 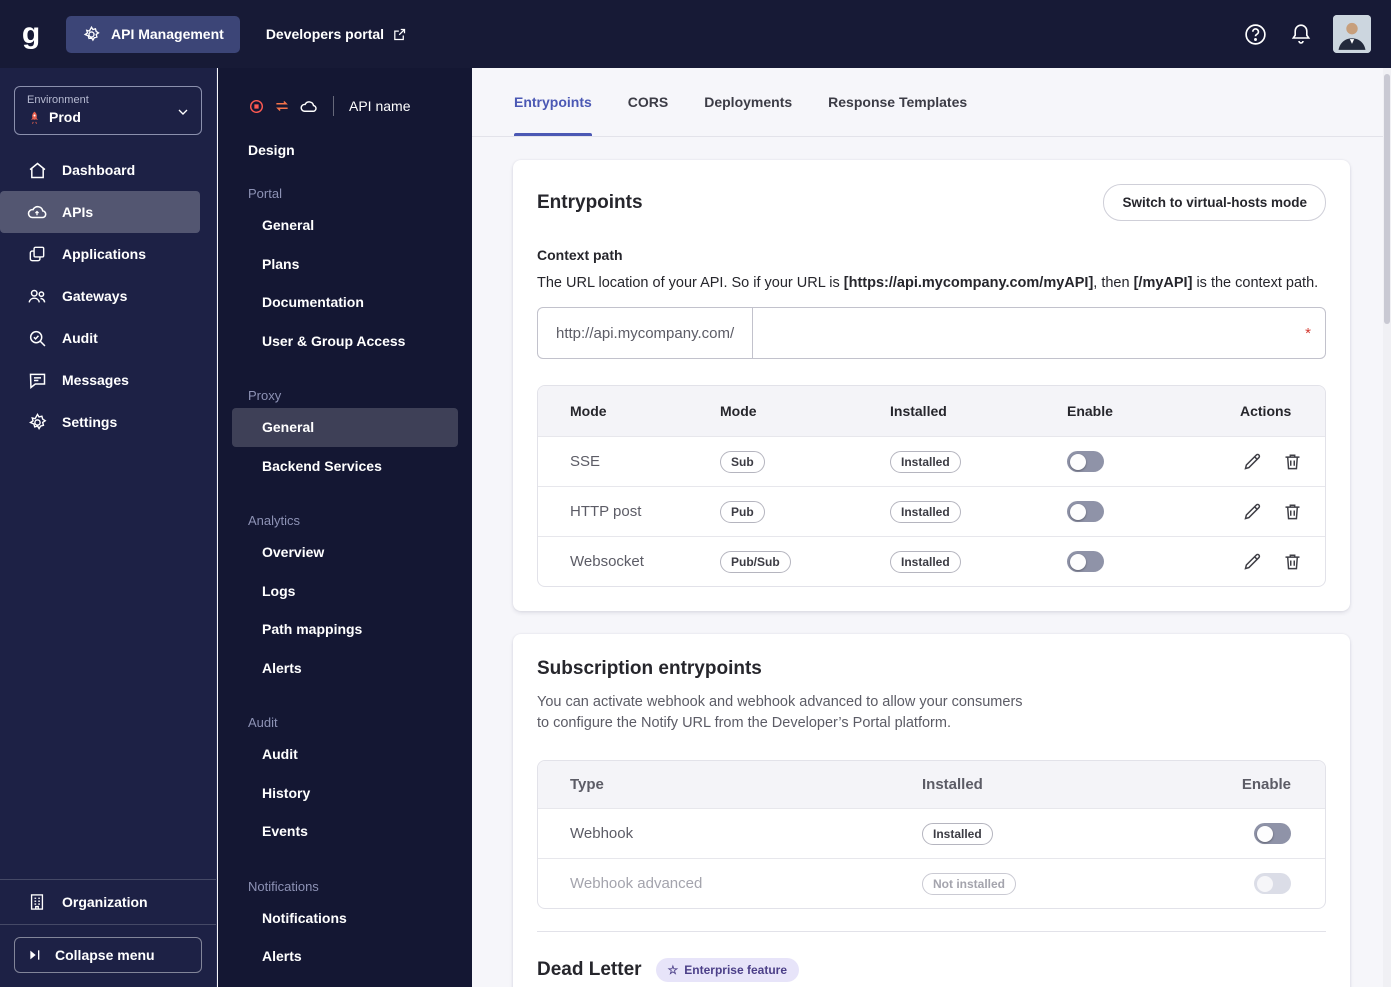 I want to click on menu-item-backend-services: Backend Services, so click(x=345, y=466).